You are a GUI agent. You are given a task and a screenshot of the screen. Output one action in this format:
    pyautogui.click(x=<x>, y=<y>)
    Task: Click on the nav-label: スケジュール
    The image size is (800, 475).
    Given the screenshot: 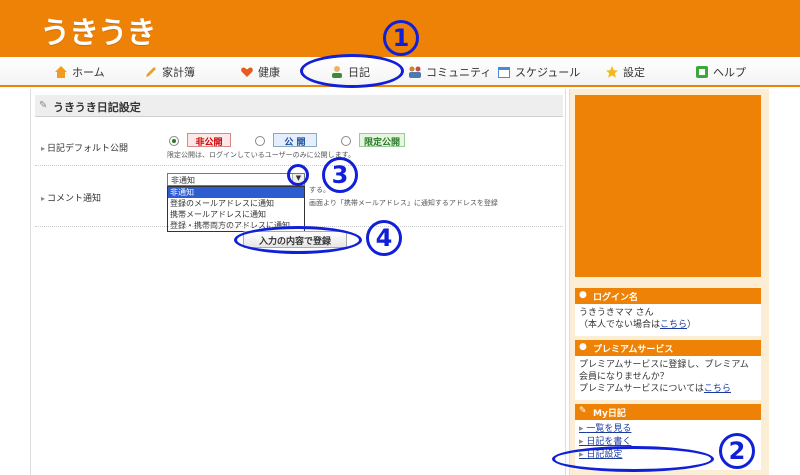 What is the action you would take?
    pyautogui.click(x=548, y=72)
    